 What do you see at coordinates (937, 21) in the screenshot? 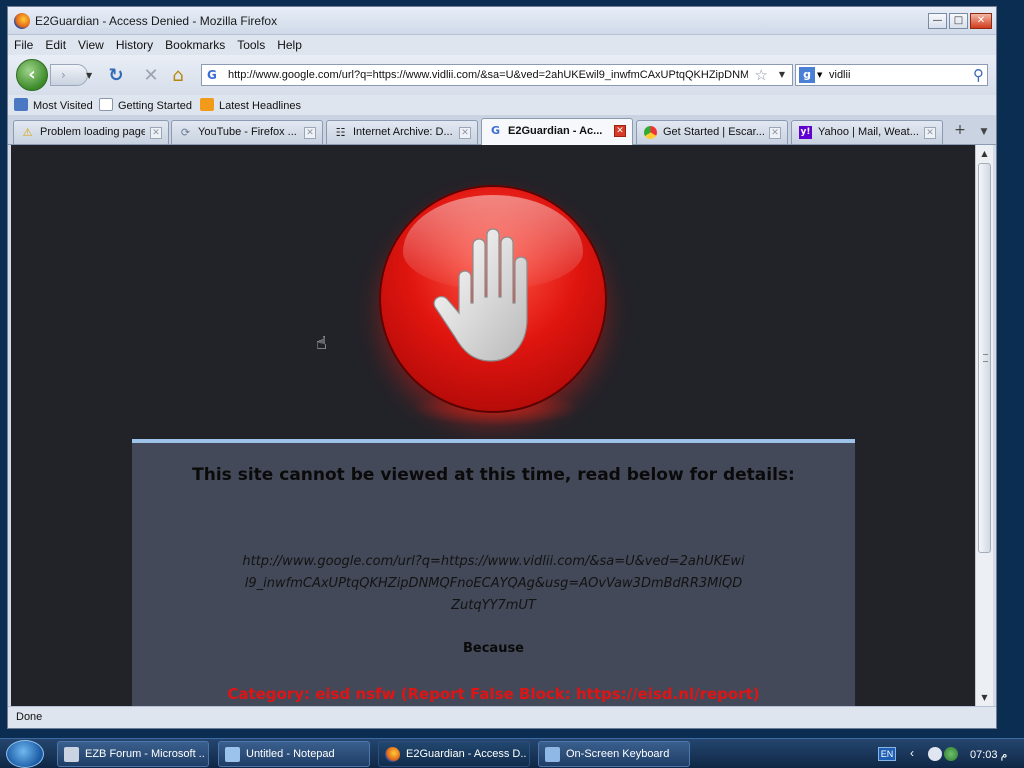
I see `minimize-button: —` at bounding box center [937, 21].